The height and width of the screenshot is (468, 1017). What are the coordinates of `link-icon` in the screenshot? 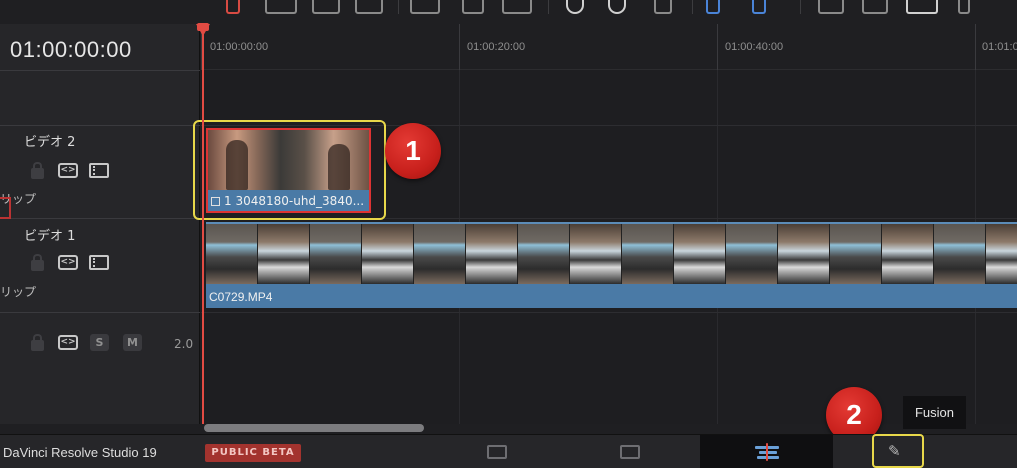 It's located at (575, 7).